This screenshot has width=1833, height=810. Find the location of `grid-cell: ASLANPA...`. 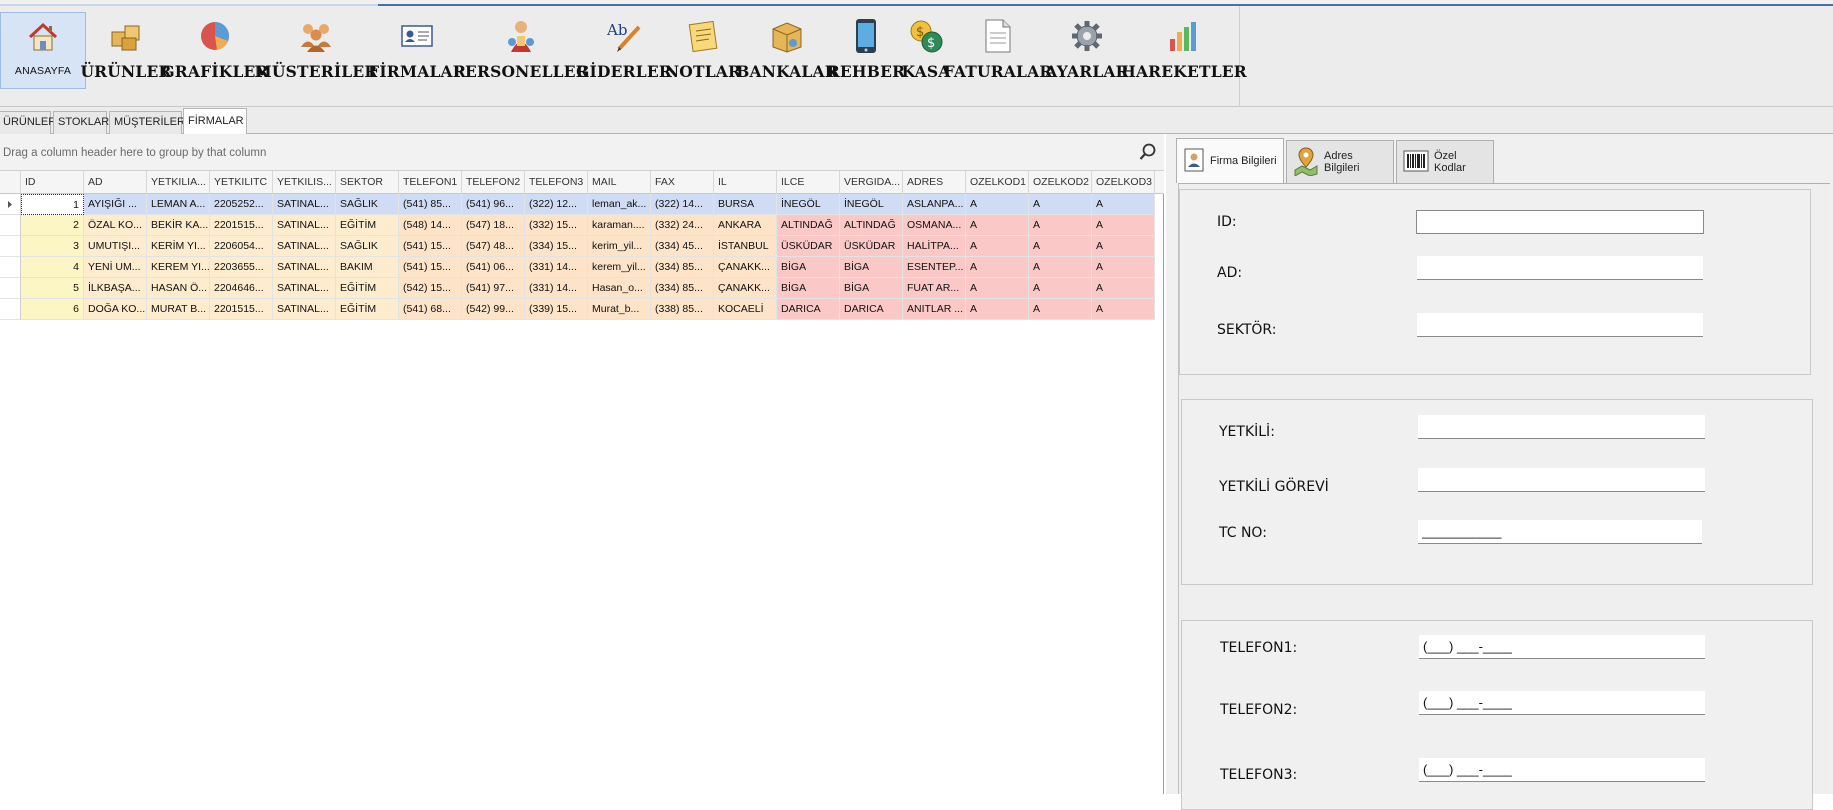

grid-cell: ASLANPA... is located at coordinates (934, 204).